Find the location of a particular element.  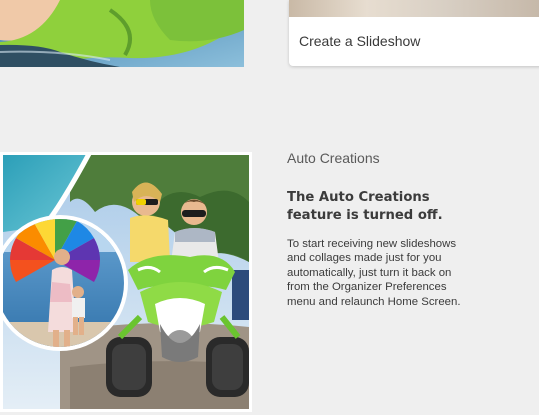

create-slideshow-card: Create a Slideshow is located at coordinates (414, 33).